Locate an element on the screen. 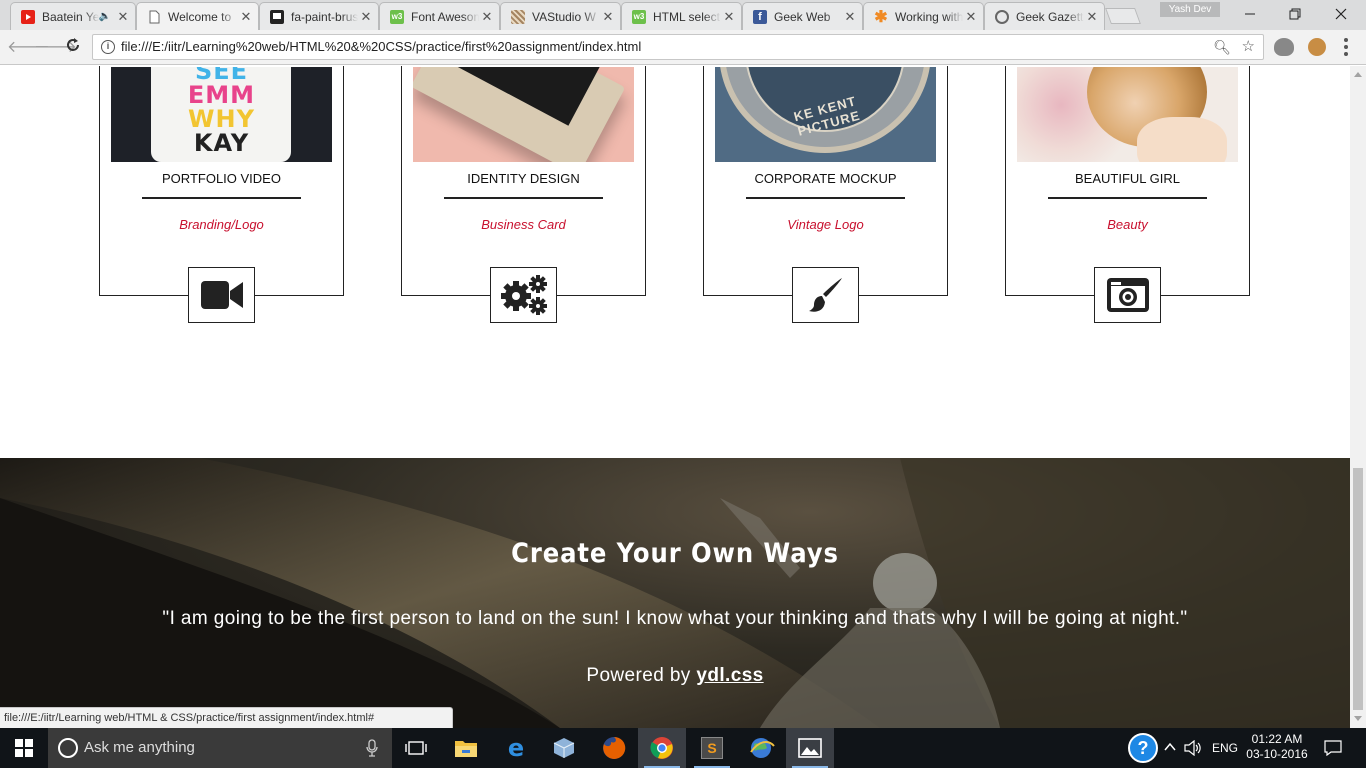 The width and height of the screenshot is (1366, 768). tab-title: Geek Web is located at coordinates (802, 16).